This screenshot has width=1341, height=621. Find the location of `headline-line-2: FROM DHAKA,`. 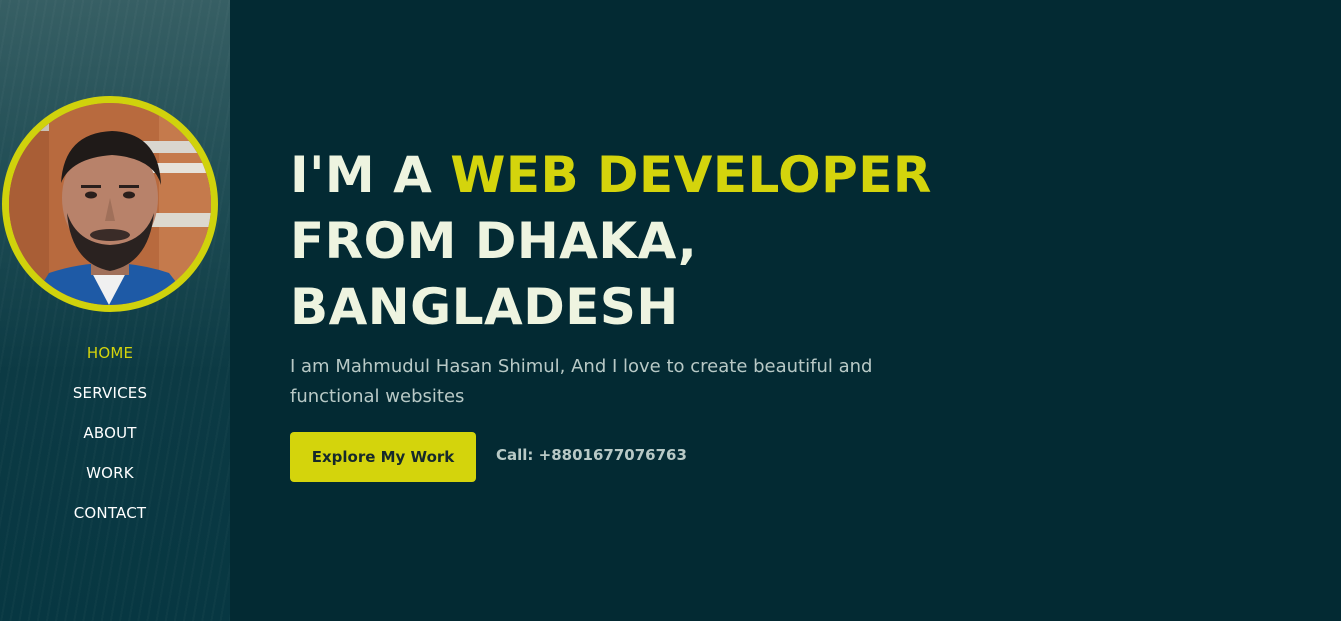

headline-line-2: FROM DHAKA, is located at coordinates (494, 241).